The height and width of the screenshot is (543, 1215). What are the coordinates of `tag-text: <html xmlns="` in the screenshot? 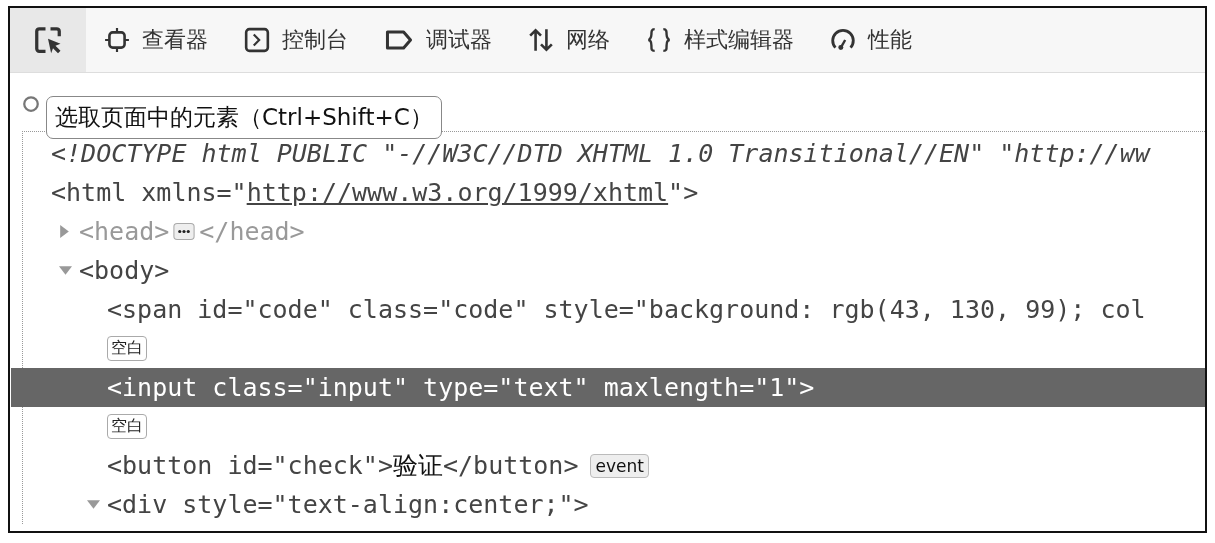 It's located at (149, 192).